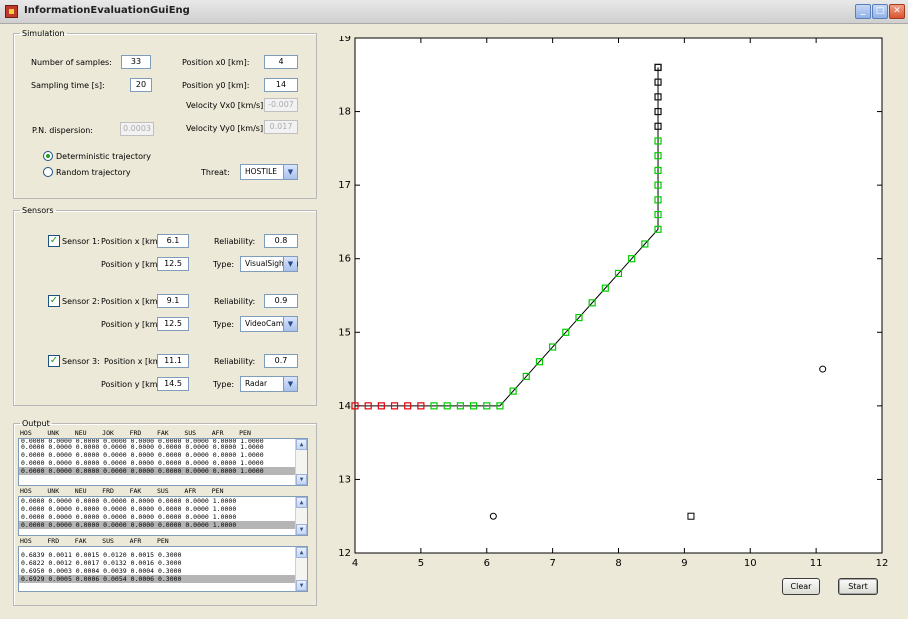  I want to click on sensor-1-reliability-input: 0.8, so click(281, 241).